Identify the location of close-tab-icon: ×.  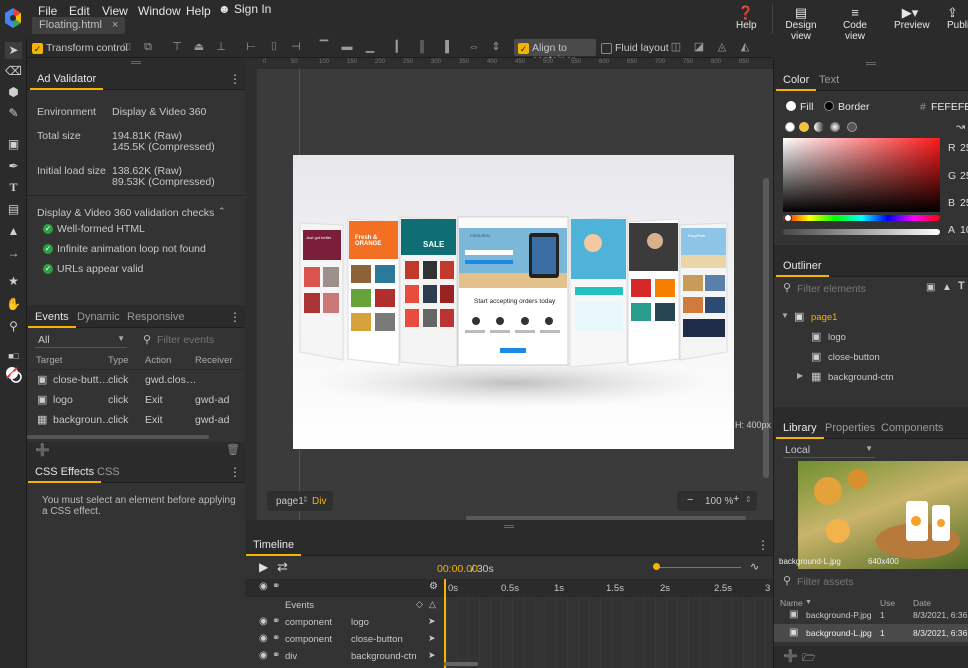
(115, 25).